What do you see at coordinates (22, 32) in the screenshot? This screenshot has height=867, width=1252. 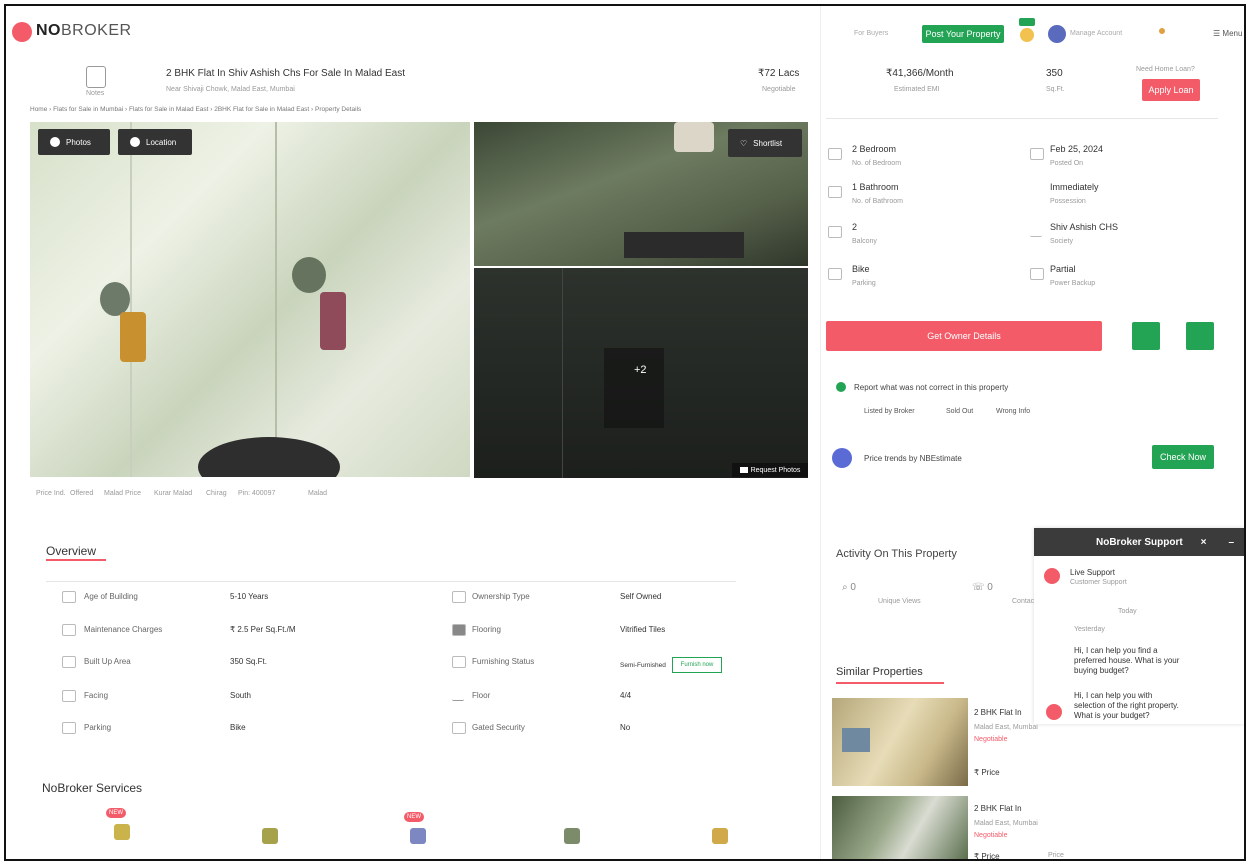 I see `nobroker-logo-icon` at bounding box center [22, 32].